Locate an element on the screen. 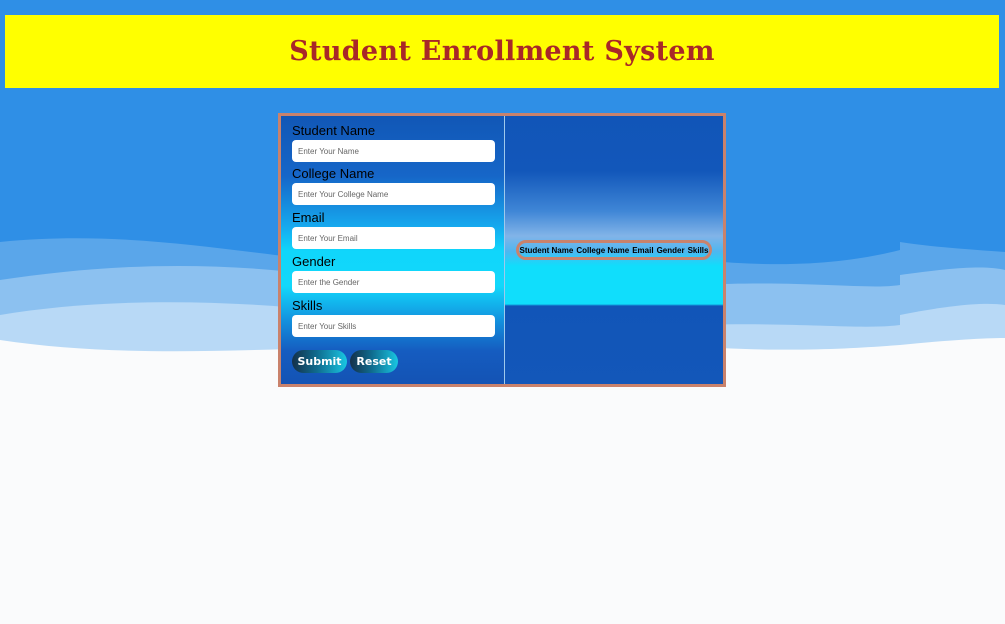  student-name-input is located at coordinates (393, 151).